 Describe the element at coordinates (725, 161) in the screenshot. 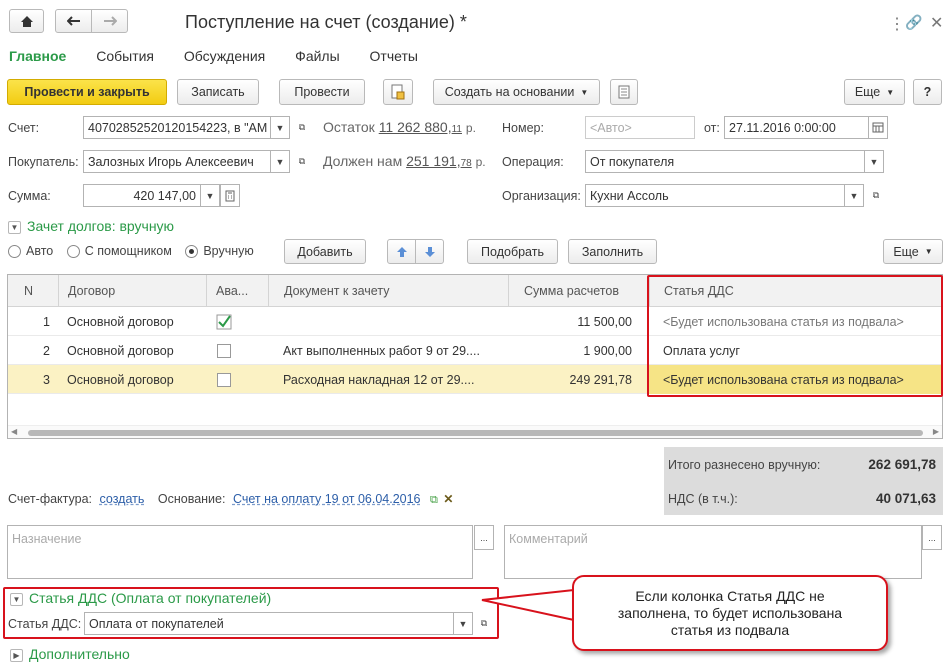

I see `operation-field: От покупателя` at that location.